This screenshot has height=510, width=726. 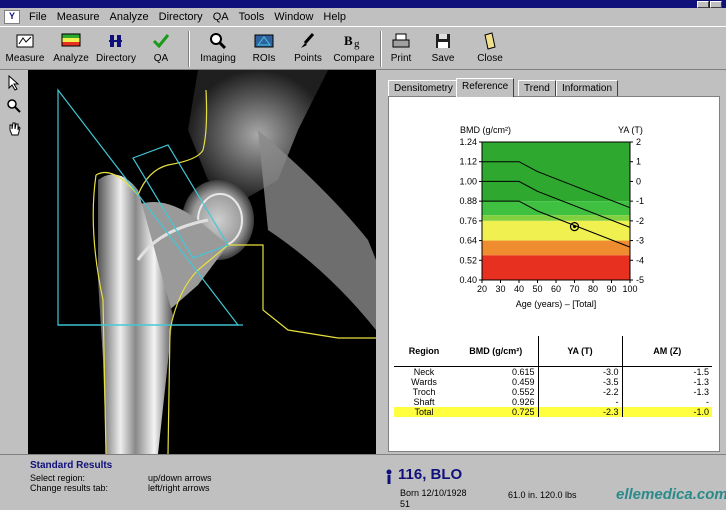 I want to click on points-button: Points, so click(x=308, y=49).